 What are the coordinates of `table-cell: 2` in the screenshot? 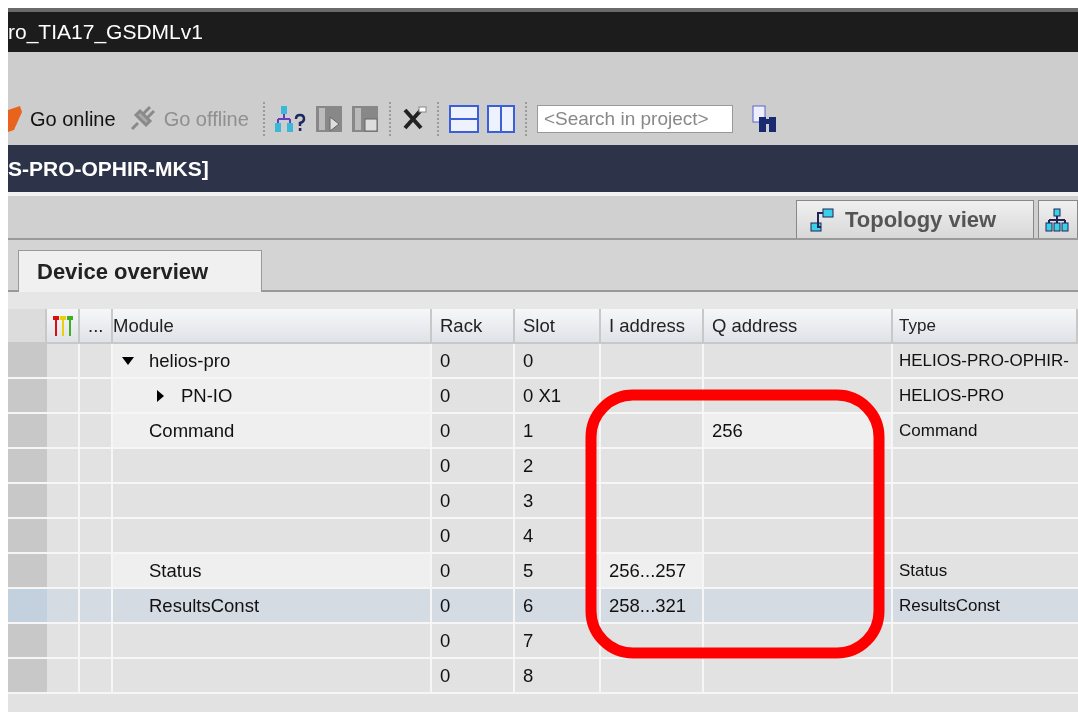 It's located at (558, 465).